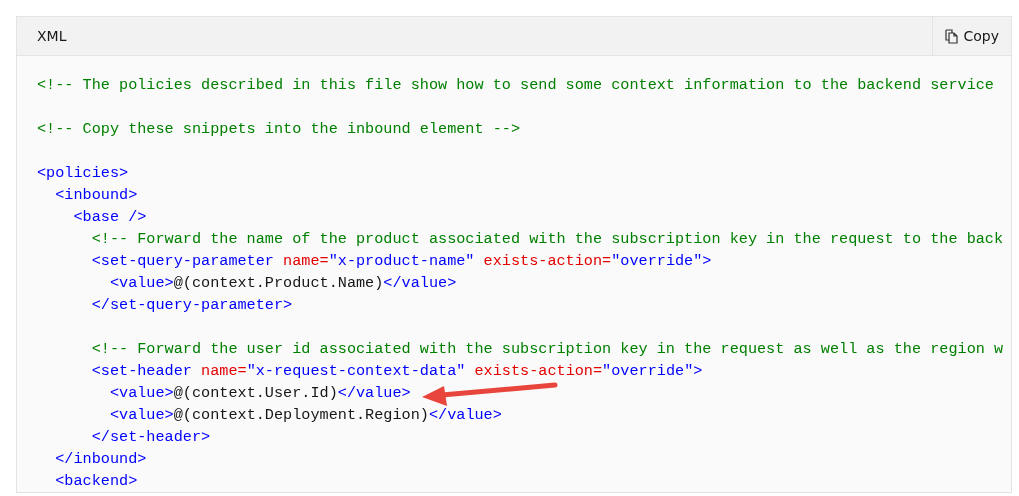 The width and height of the screenshot is (1019, 496). What do you see at coordinates (952, 36) in the screenshot?
I see `copy-icon` at bounding box center [952, 36].